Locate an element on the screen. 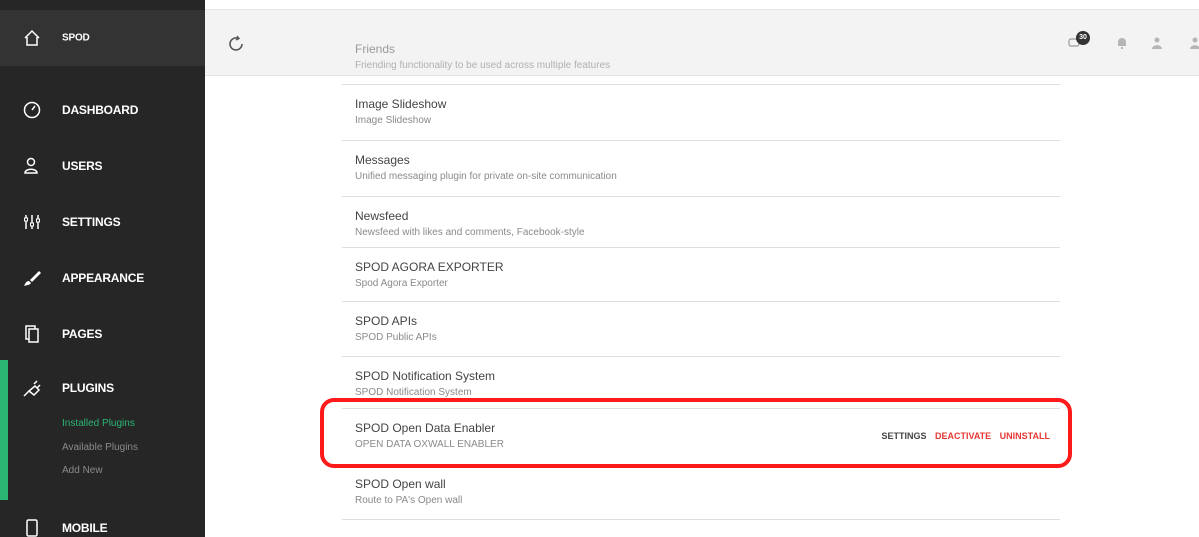 This screenshot has width=1199, height=537. sidebar-item-label: APPEARANCE is located at coordinates (103, 278).